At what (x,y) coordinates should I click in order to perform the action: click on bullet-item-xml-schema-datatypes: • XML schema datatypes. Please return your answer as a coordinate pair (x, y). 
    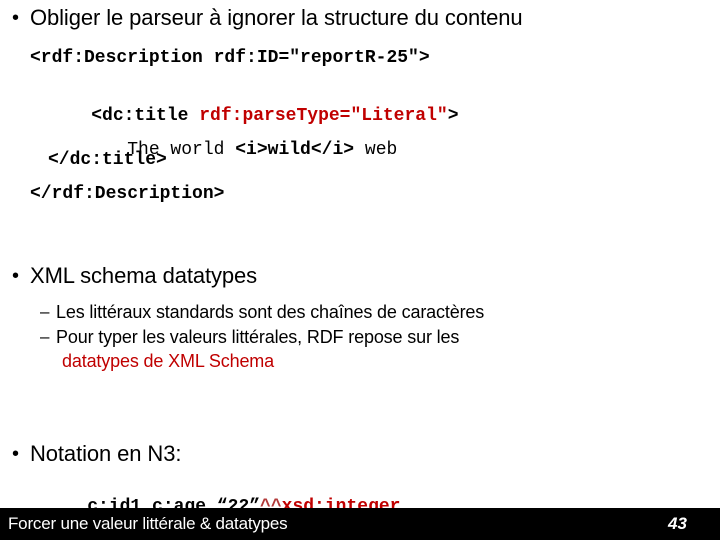
    Looking at the image, I should click on (134, 276).